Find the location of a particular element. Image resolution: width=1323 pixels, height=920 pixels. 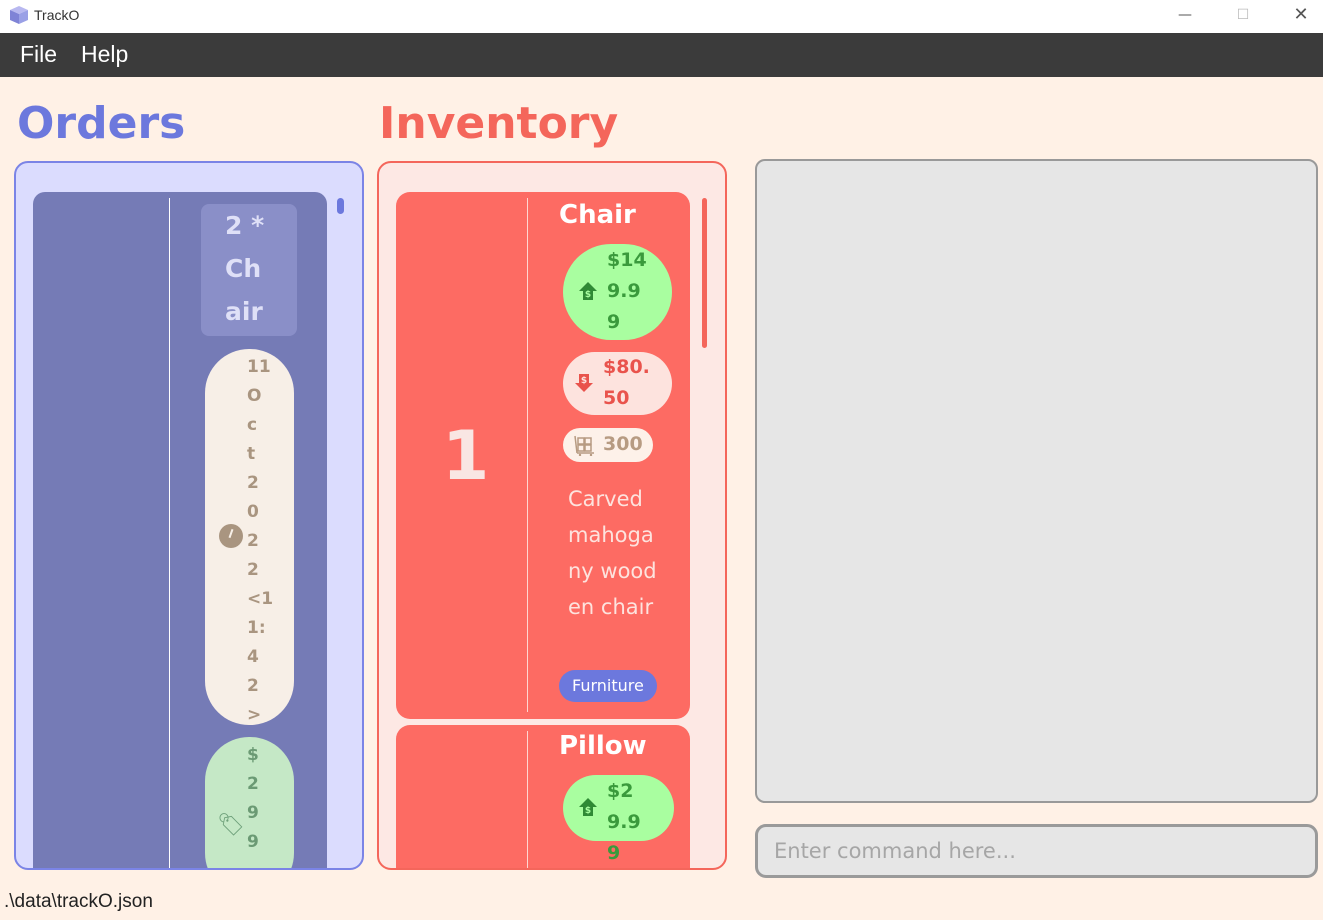

sell-price-badge: $ $149.99 is located at coordinates (617, 292).